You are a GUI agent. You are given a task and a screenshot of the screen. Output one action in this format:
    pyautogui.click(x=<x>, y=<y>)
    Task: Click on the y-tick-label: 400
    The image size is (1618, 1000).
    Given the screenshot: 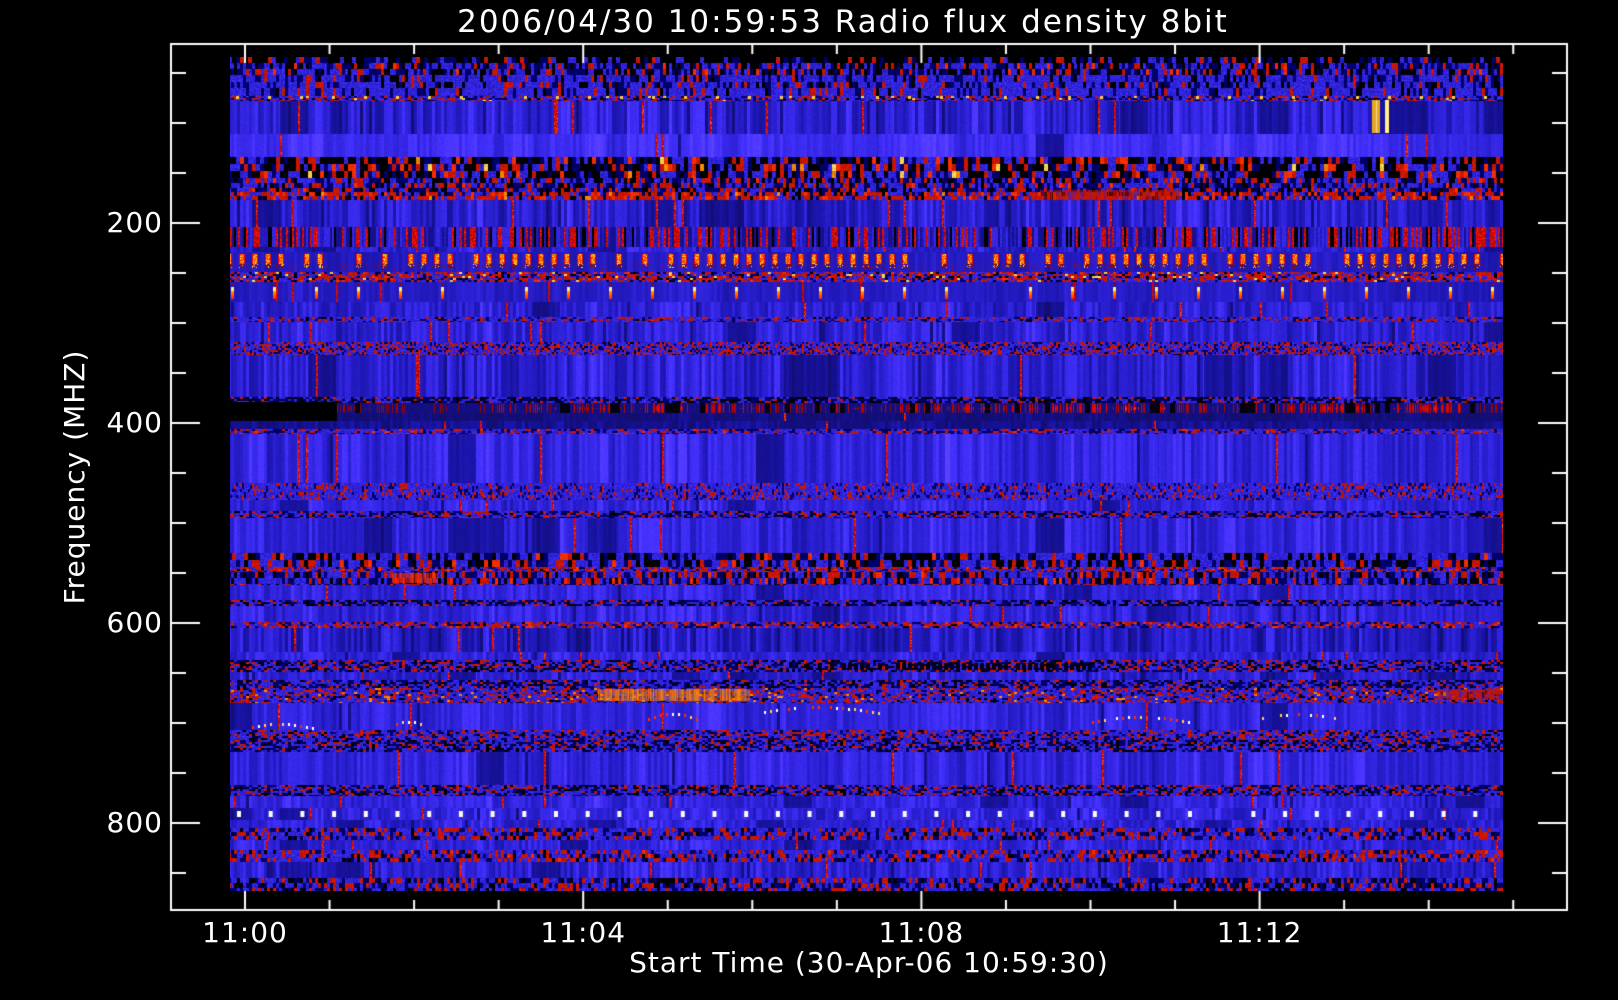 What is the action you would take?
    pyautogui.click(x=134, y=422)
    